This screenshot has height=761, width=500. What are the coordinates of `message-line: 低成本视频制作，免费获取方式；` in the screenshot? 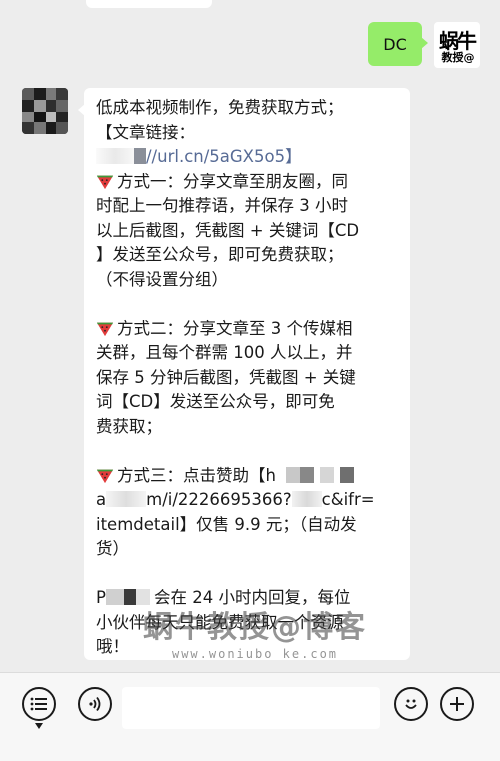 It's located at (220, 107).